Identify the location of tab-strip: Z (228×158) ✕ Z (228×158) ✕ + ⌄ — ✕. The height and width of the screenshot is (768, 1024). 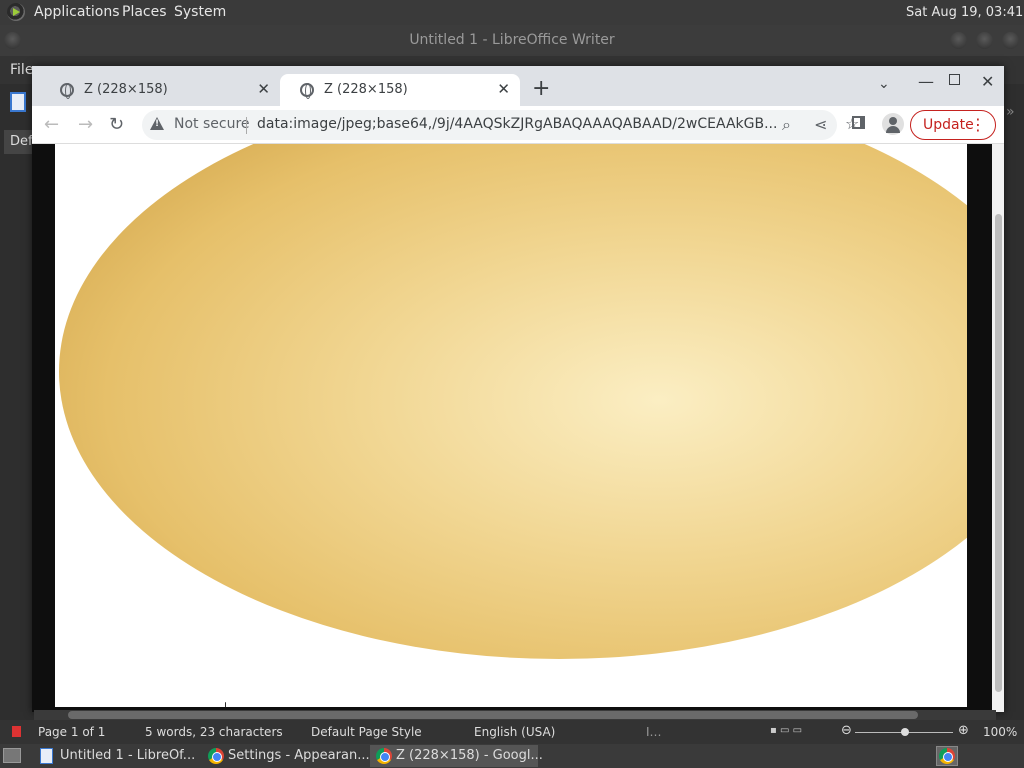
(518, 86).